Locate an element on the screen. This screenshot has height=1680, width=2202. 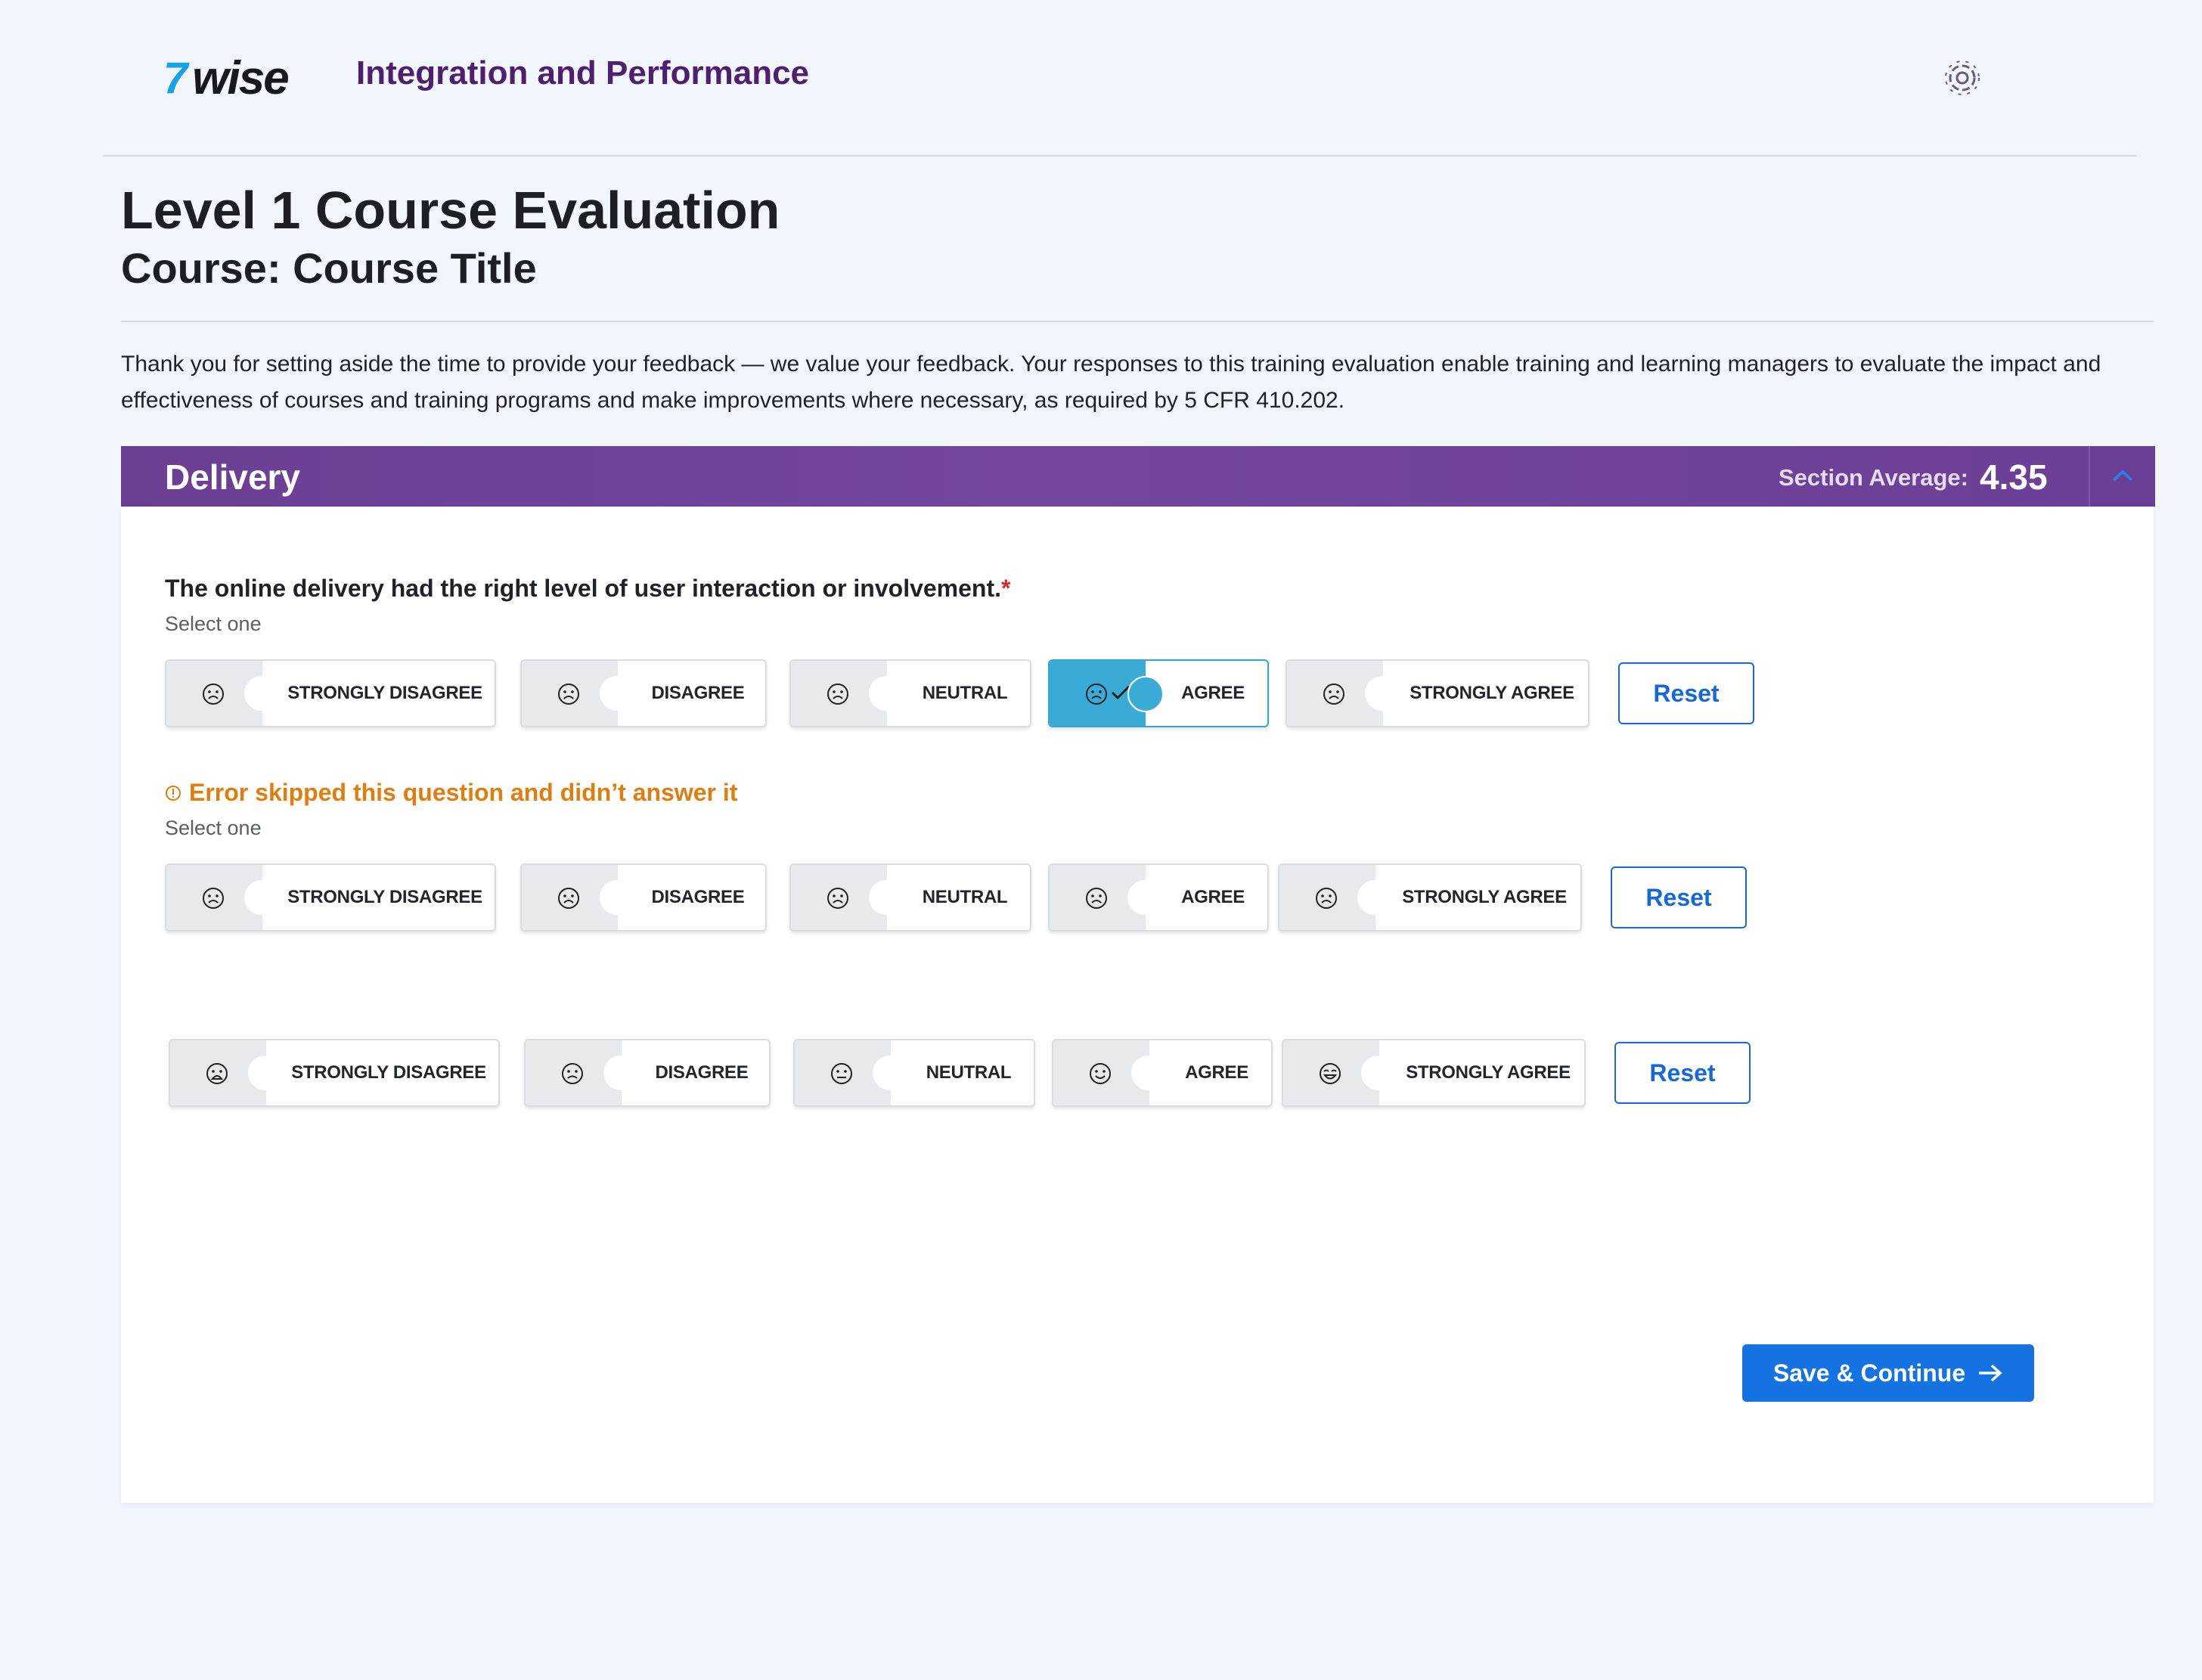
wise-logo: 7 wise is located at coordinates (226, 77).